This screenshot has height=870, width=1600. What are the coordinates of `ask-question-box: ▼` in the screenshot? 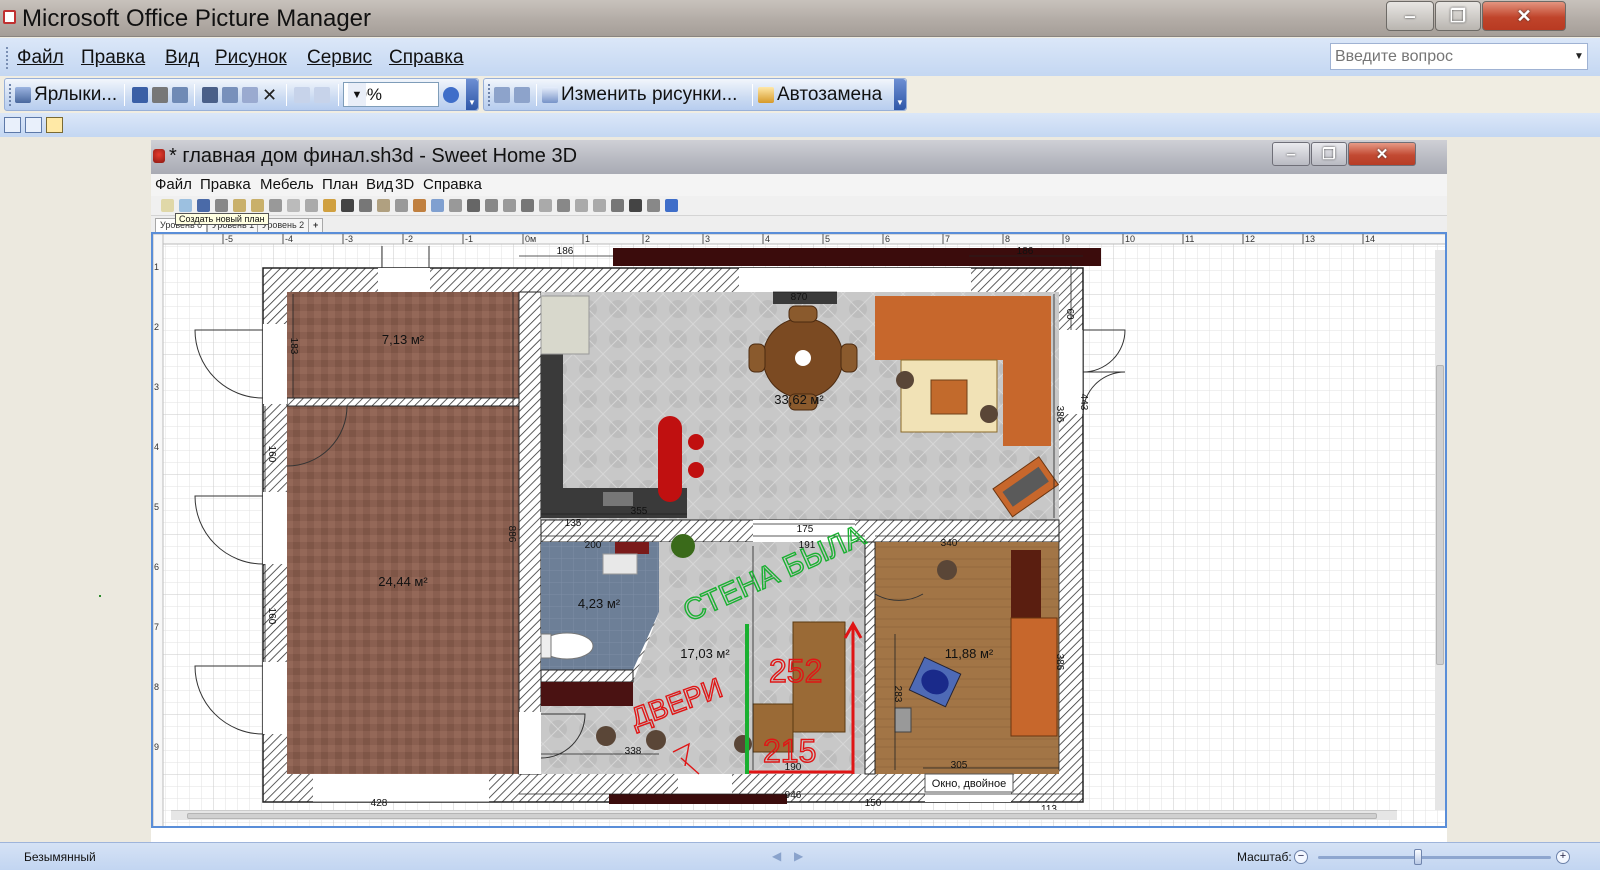 It's located at (1459, 56).